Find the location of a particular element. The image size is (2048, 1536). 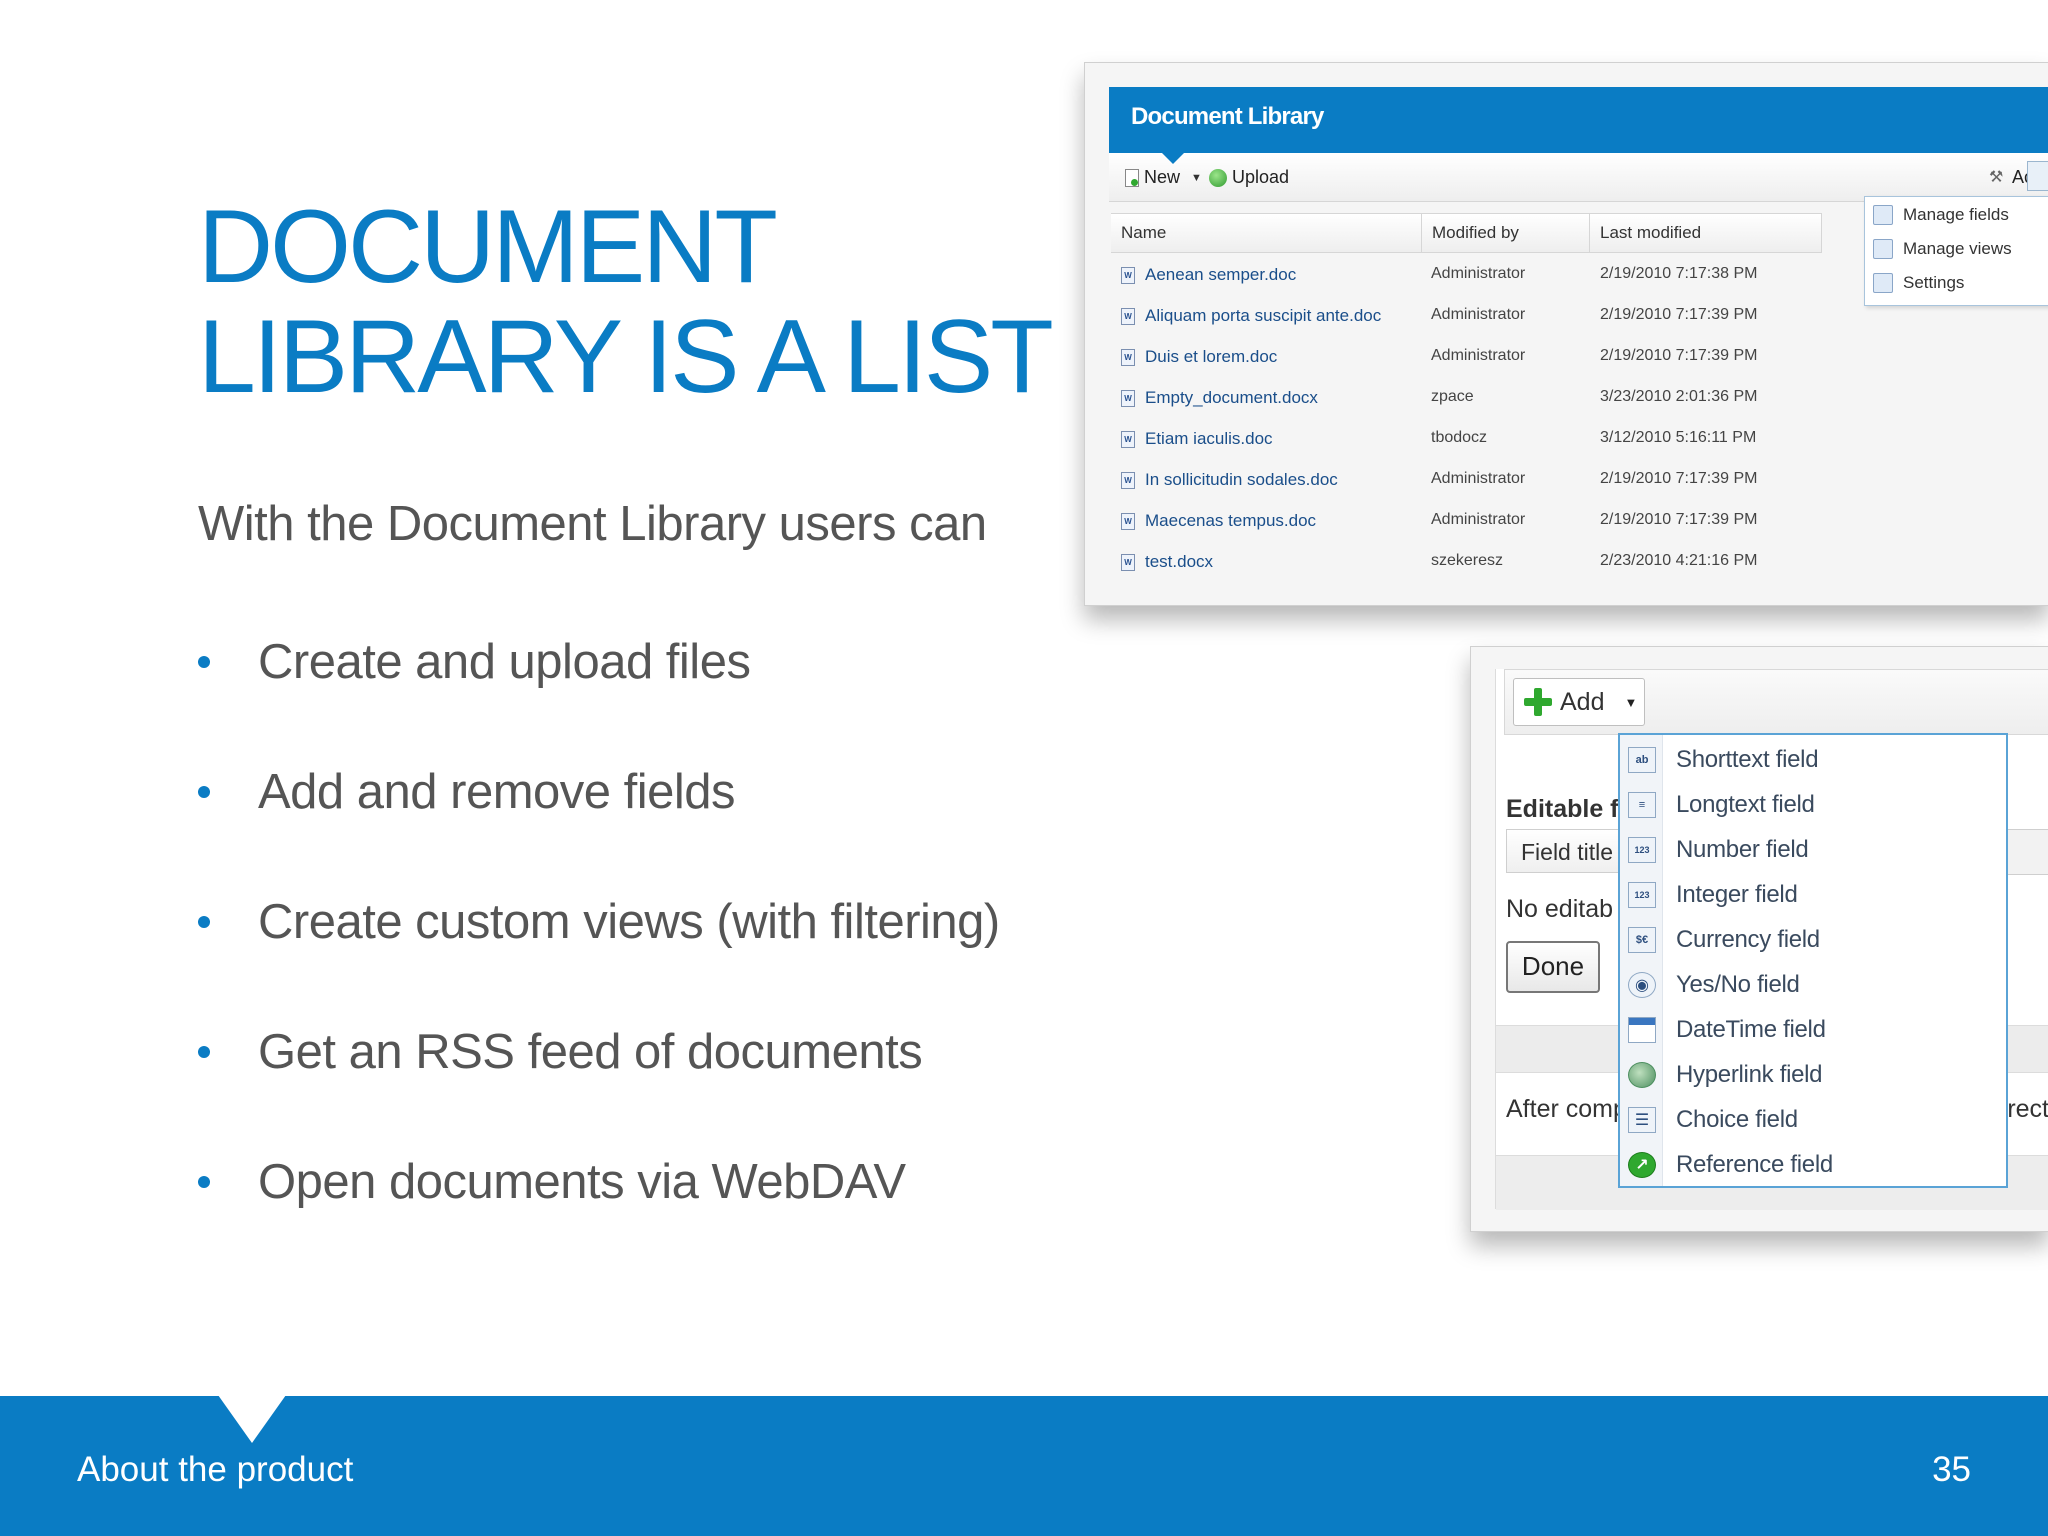

document-library-toolbar: New ▼ Upload ⚒ Actions ▼ is located at coordinates (1578, 177).